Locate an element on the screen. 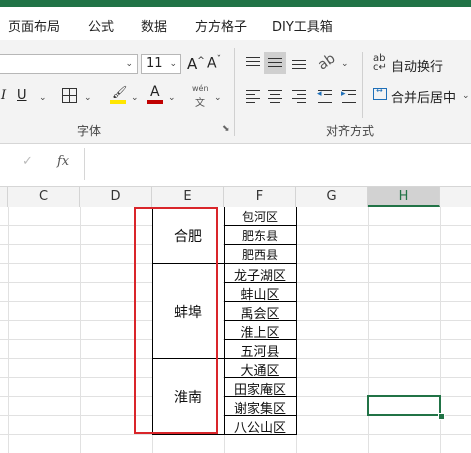 This screenshot has width=471, height=453. font-size-combo: 11 ⌄ is located at coordinates (161, 64).